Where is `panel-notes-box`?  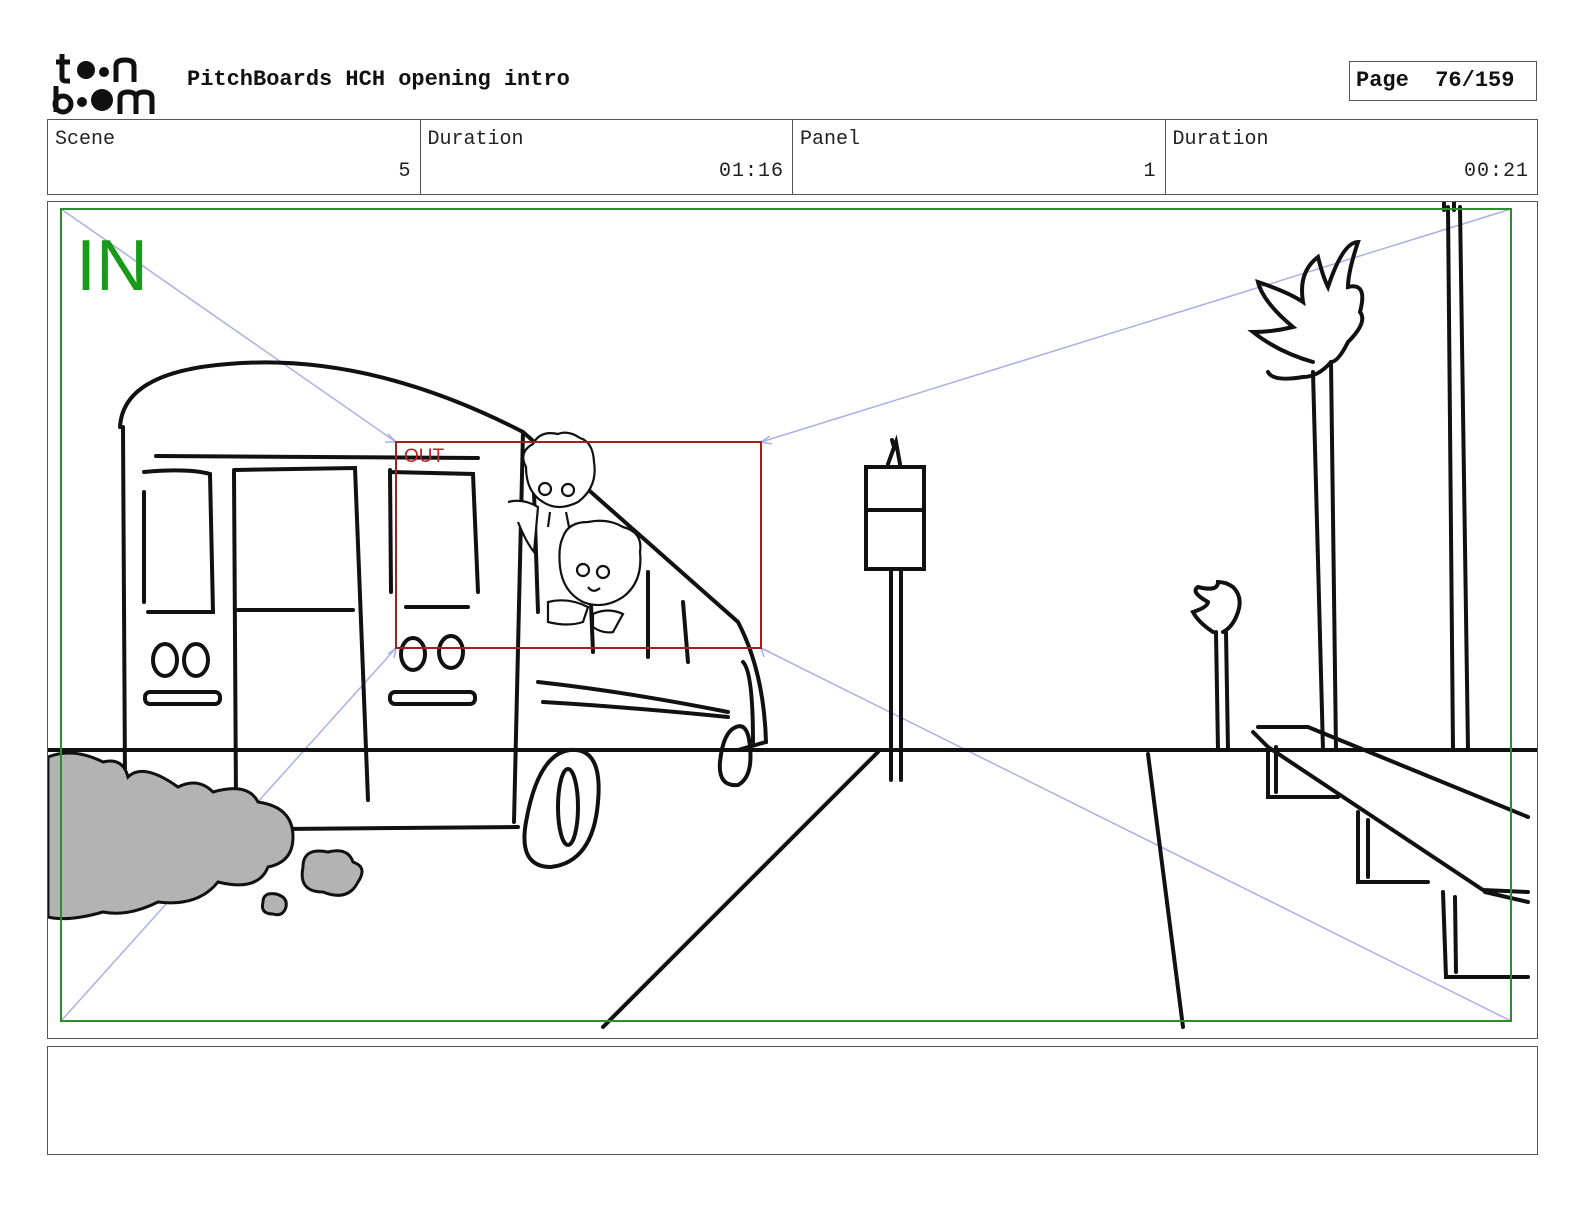
panel-notes-box is located at coordinates (792, 1100).